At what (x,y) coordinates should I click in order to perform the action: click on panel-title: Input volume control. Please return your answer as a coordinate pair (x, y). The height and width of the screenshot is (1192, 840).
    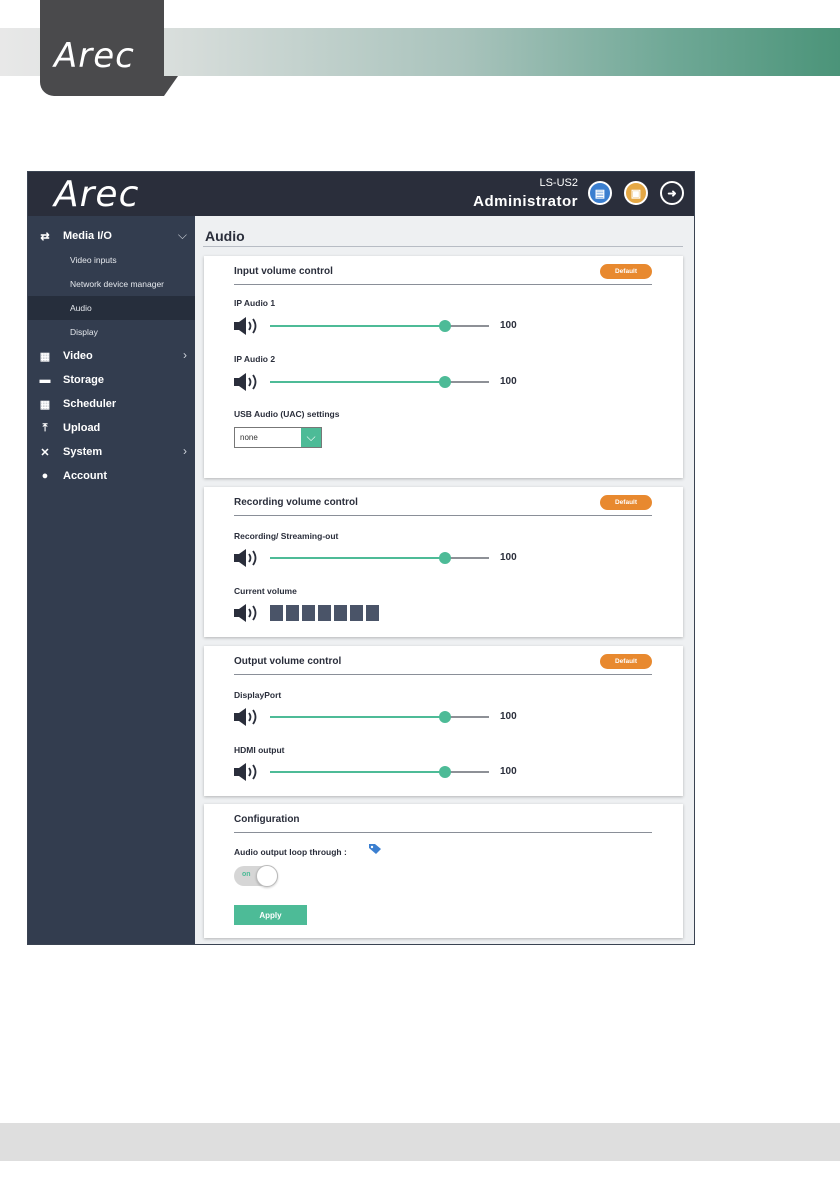
    Looking at the image, I should click on (283, 271).